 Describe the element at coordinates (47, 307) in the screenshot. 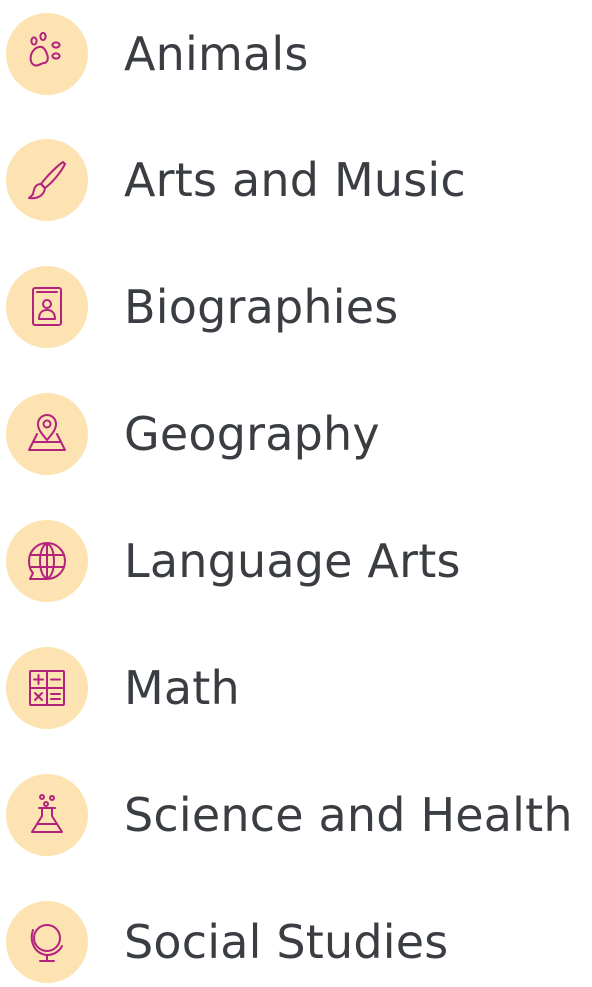

I see `person-book-icon` at that location.